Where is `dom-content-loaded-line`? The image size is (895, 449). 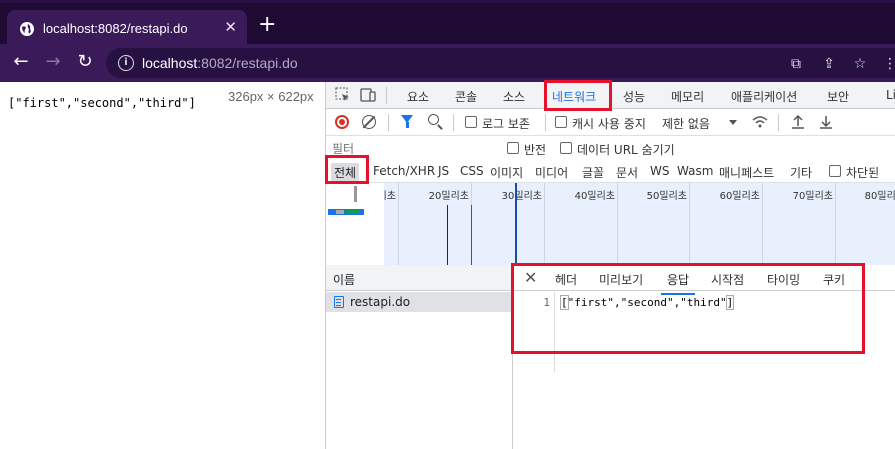
dom-content-loaded-line is located at coordinates (447, 235).